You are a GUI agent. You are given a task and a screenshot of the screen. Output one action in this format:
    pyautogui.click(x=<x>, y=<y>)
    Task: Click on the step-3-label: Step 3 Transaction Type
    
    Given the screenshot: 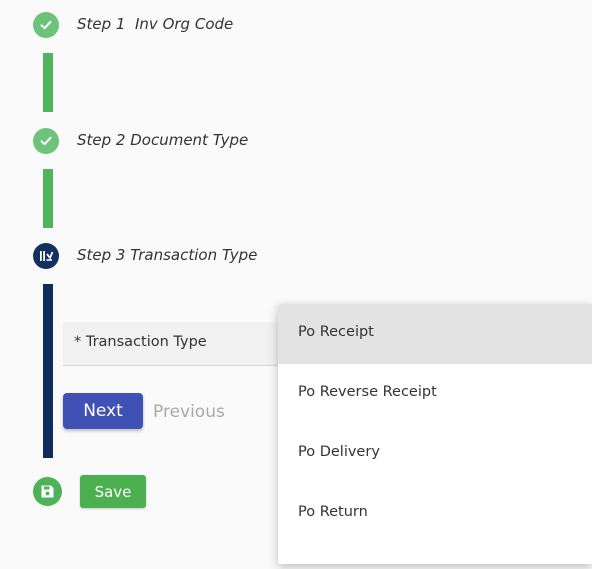 What is the action you would take?
    pyautogui.click(x=167, y=255)
    